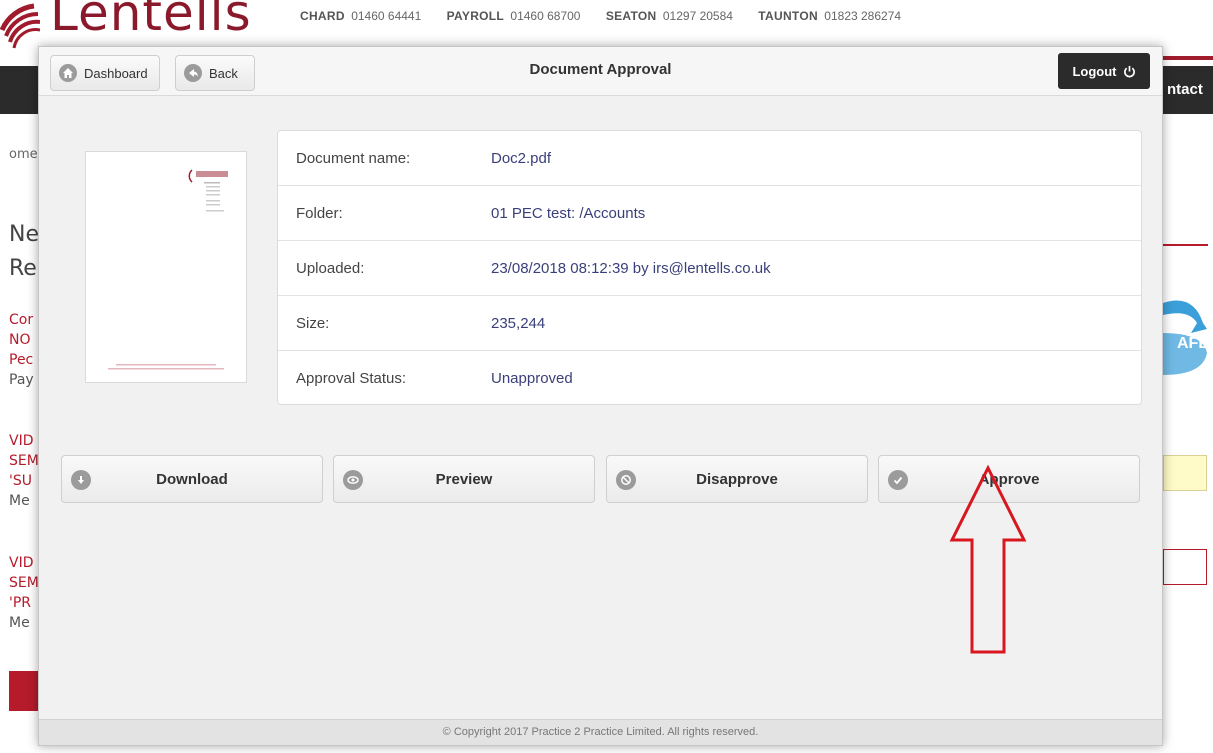  What do you see at coordinates (1185, 473) in the screenshot?
I see `background-yellow-box` at bounding box center [1185, 473].